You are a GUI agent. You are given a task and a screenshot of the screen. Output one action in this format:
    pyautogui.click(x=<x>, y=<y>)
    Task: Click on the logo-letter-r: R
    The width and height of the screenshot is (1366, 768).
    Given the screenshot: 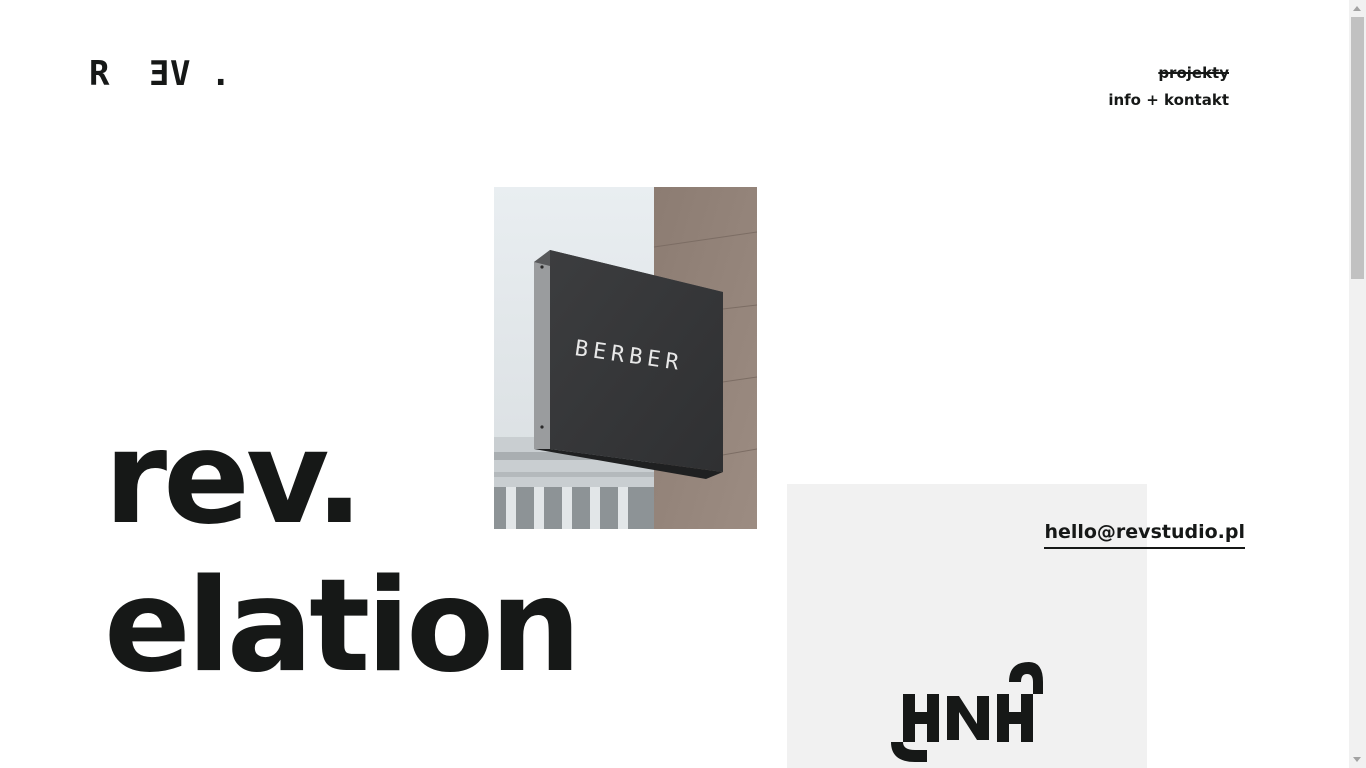 What is the action you would take?
    pyautogui.click(x=109, y=74)
    